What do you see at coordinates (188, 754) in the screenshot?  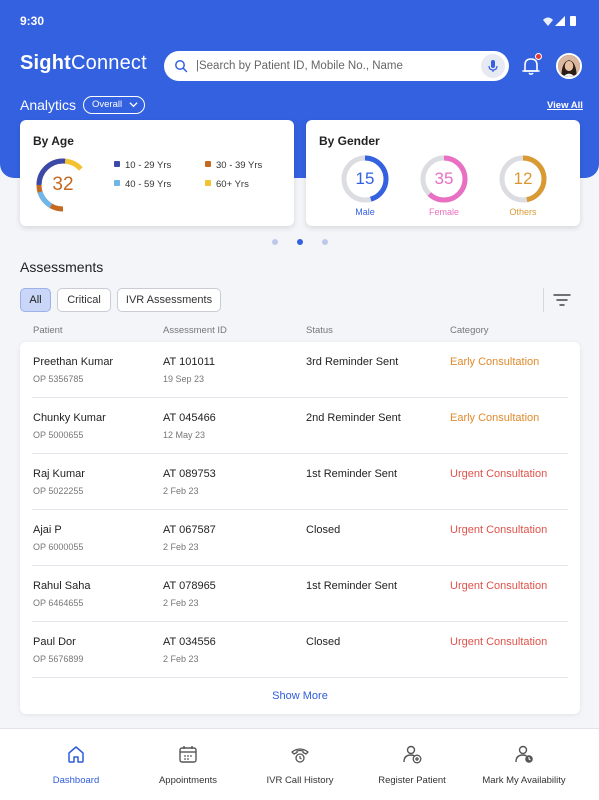 I see `calendar-icon` at bounding box center [188, 754].